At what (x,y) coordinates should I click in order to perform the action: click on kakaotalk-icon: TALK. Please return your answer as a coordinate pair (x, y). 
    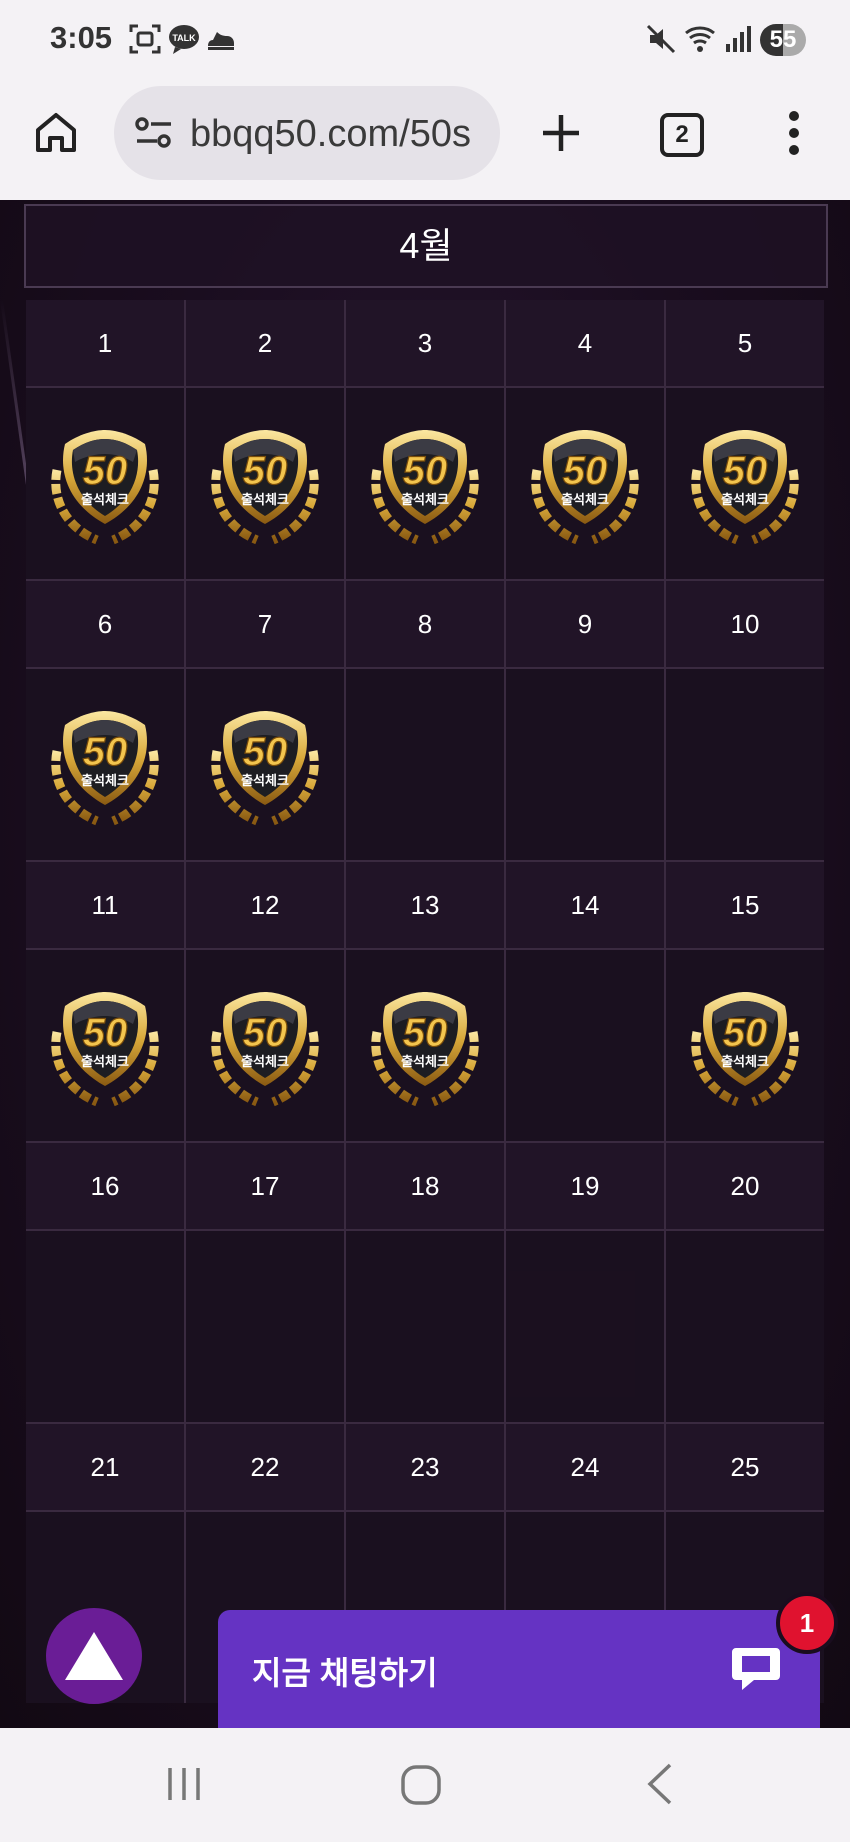
    Looking at the image, I should click on (184, 39).